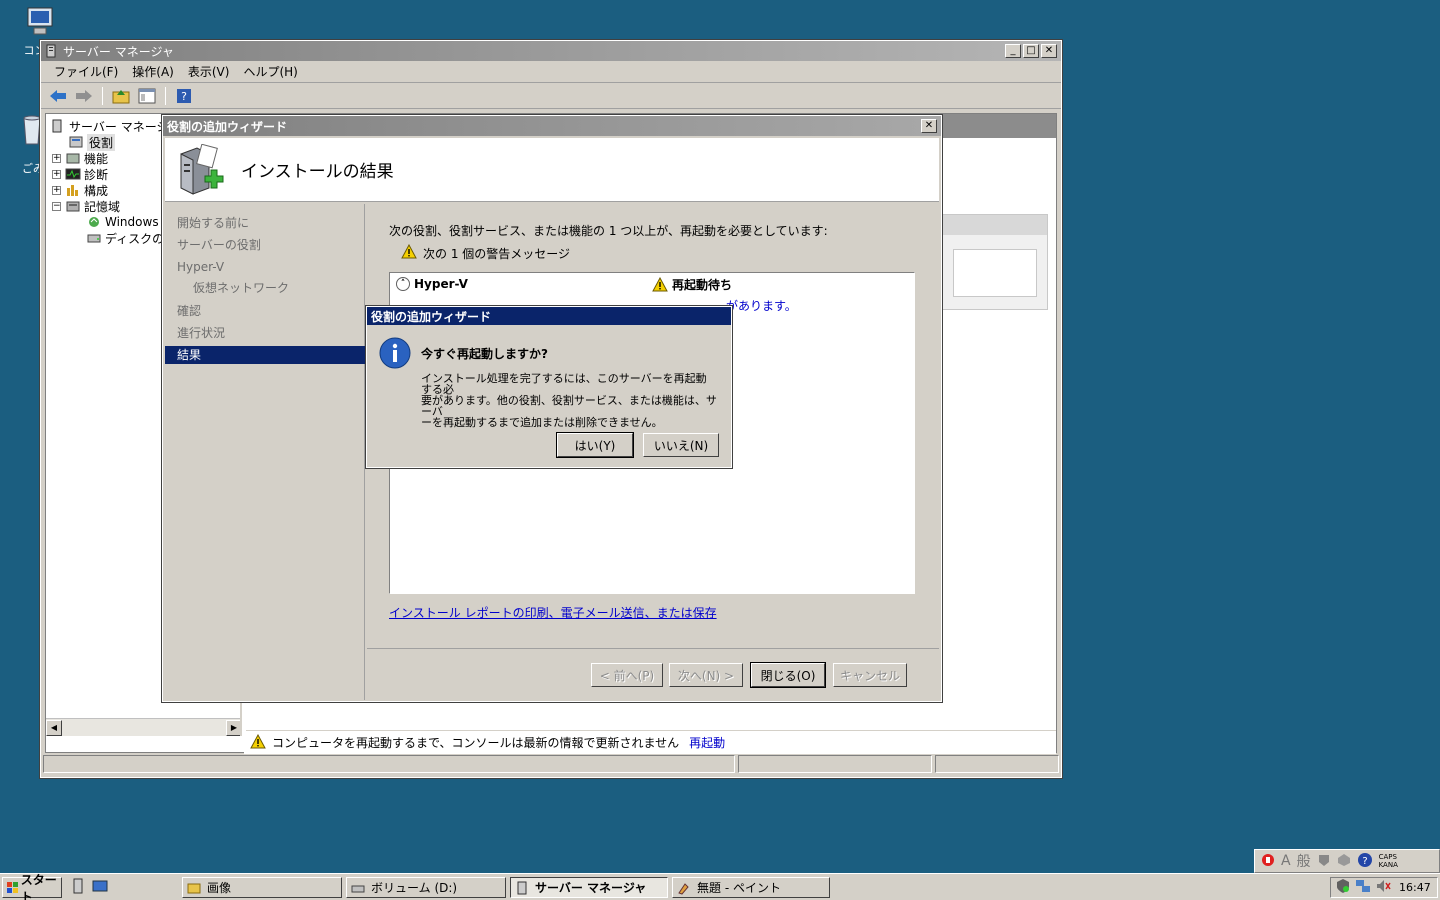 The height and width of the screenshot is (900, 1440). I want to click on nav-results: 結果, so click(265, 355).